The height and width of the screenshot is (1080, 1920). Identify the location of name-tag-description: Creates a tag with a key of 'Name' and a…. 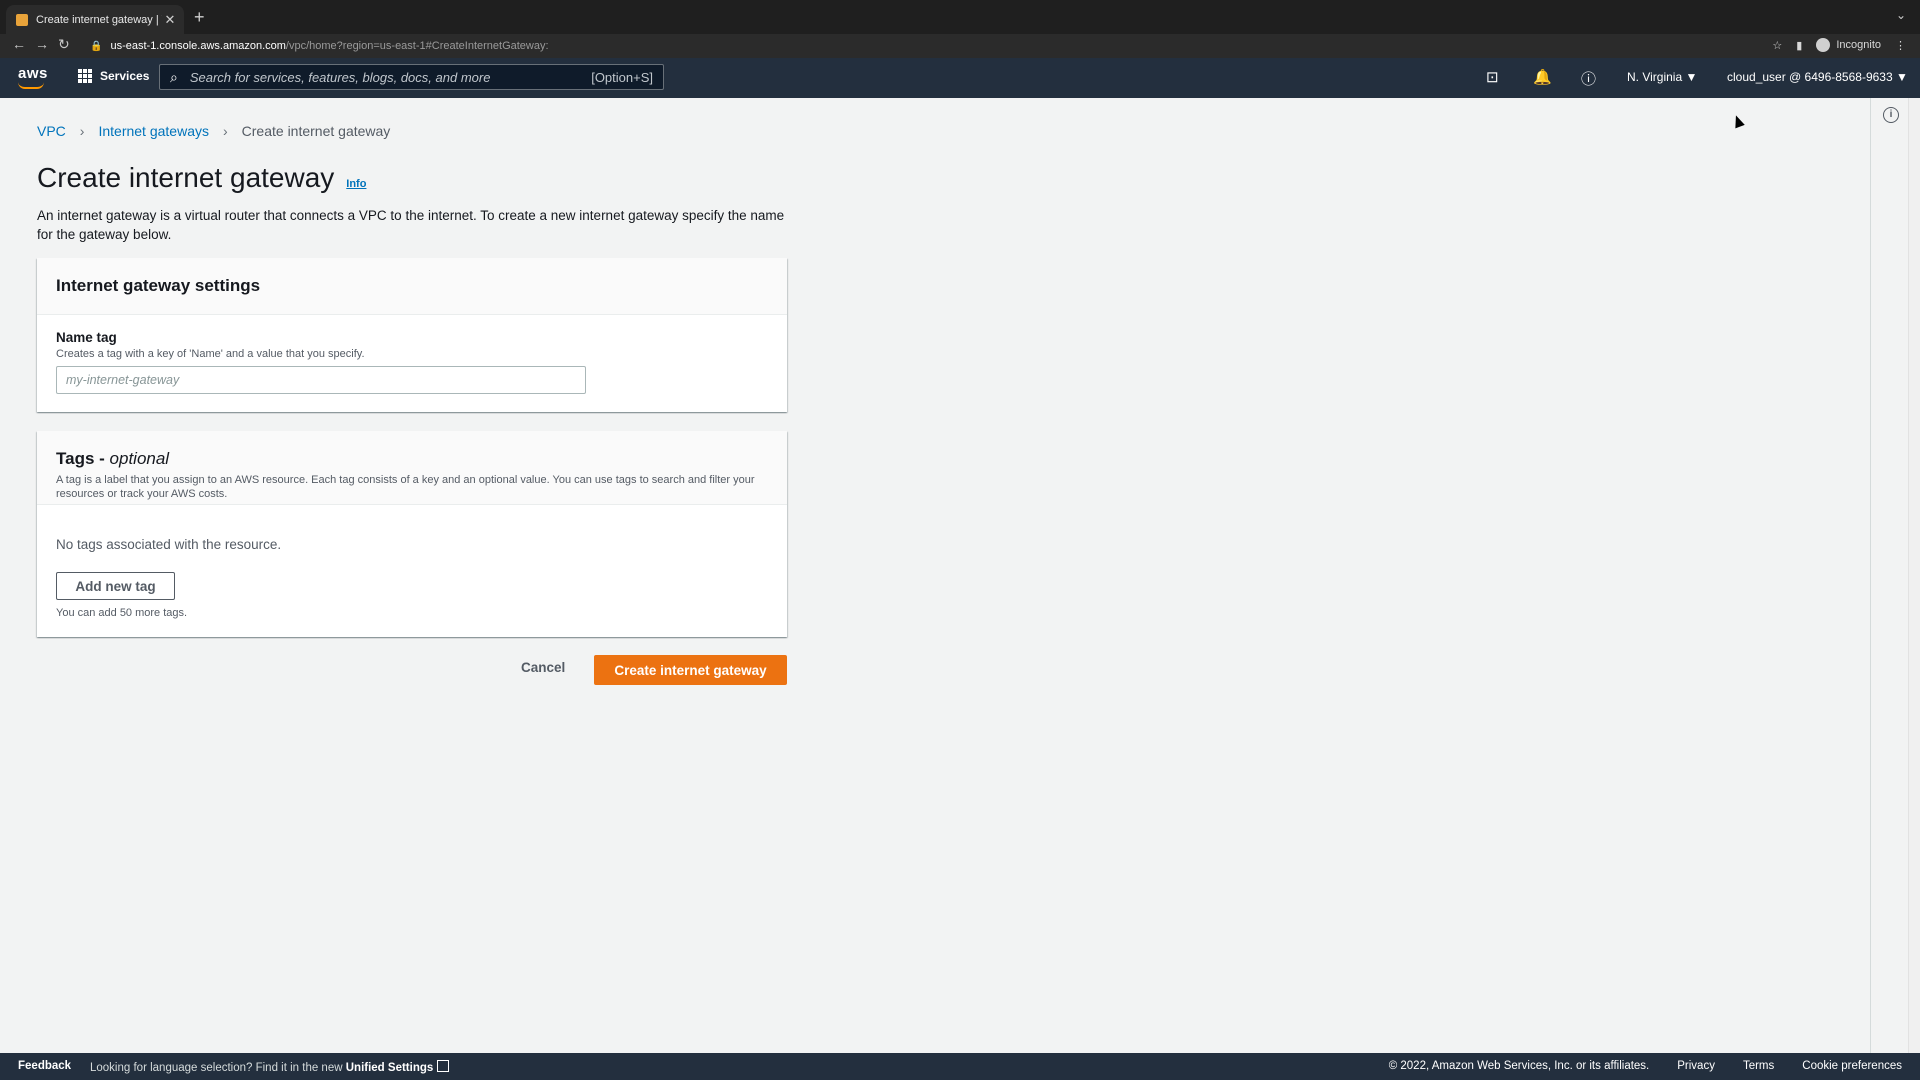
(210, 354).